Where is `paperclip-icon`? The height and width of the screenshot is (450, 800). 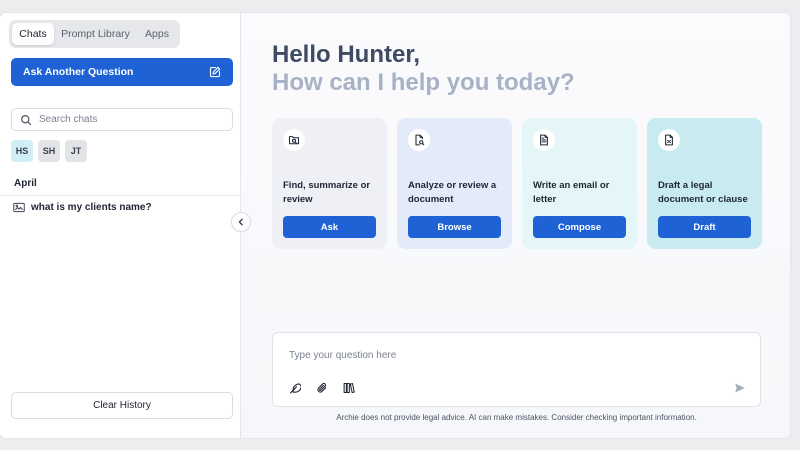
paperclip-icon is located at coordinates (322, 387).